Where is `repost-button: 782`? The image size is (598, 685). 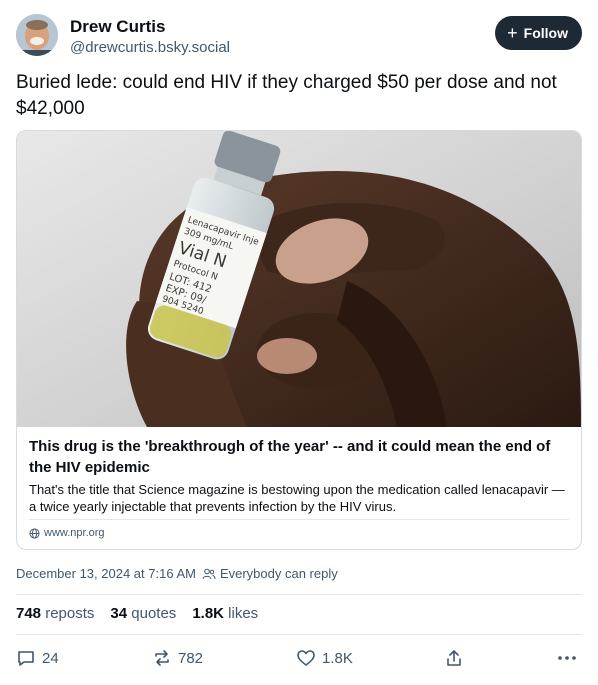
repost-button: 782 is located at coordinates (177, 658).